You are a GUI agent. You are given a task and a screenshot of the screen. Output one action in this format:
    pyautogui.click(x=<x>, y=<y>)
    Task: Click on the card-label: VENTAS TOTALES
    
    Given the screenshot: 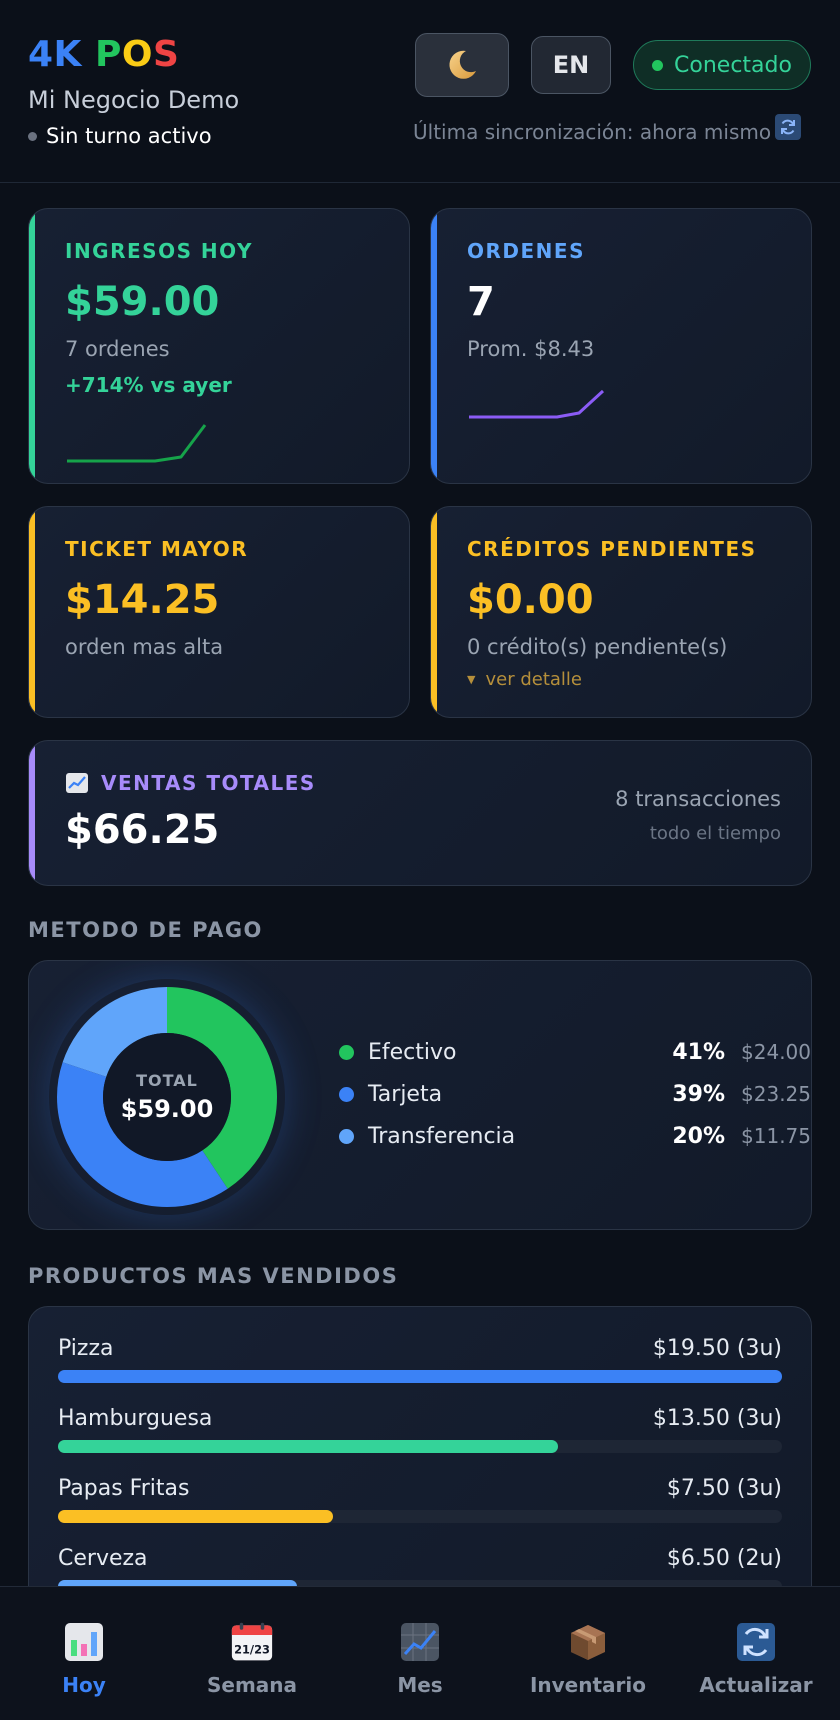 What is the action you would take?
    pyautogui.click(x=208, y=783)
    